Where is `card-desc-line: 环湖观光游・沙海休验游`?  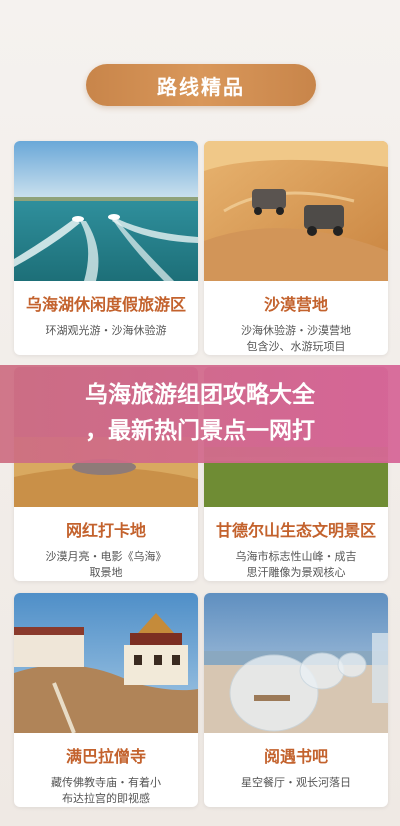 card-desc-line: 环湖观光游・沙海休验游 is located at coordinates (106, 330).